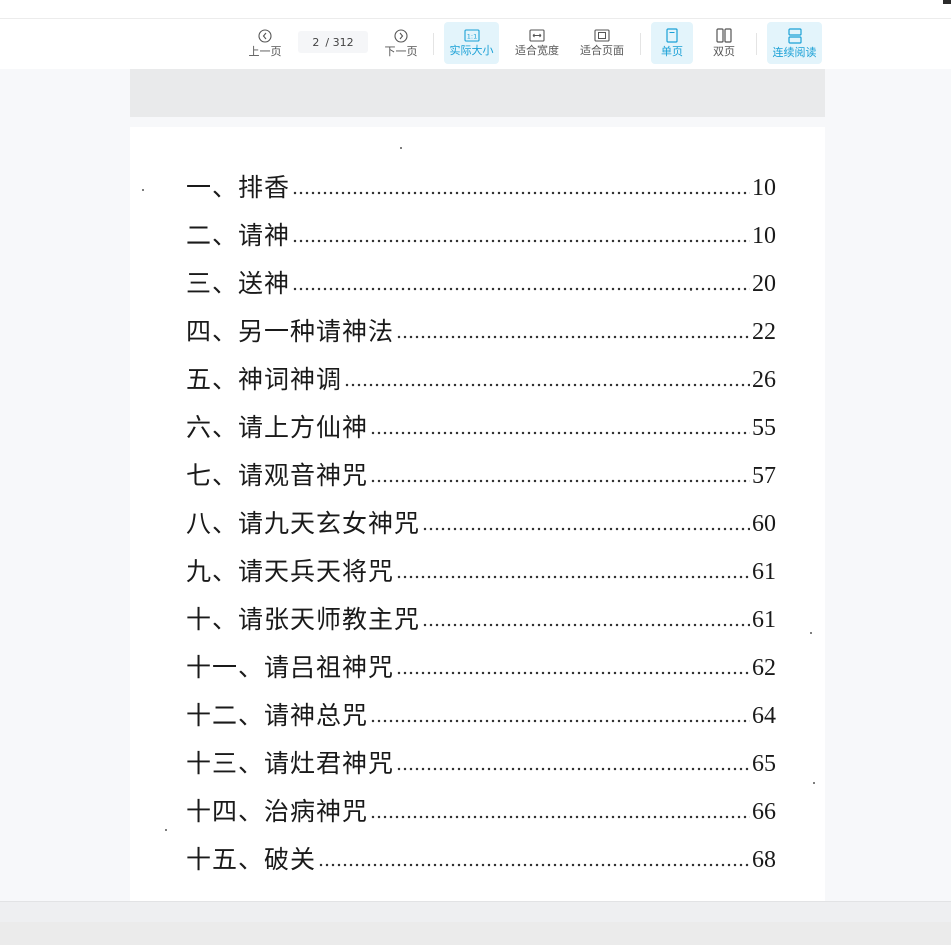 This screenshot has width=951, height=945. Describe the element at coordinates (481, 188) in the screenshot. I see `toc-entry: 一、排香 10` at that location.